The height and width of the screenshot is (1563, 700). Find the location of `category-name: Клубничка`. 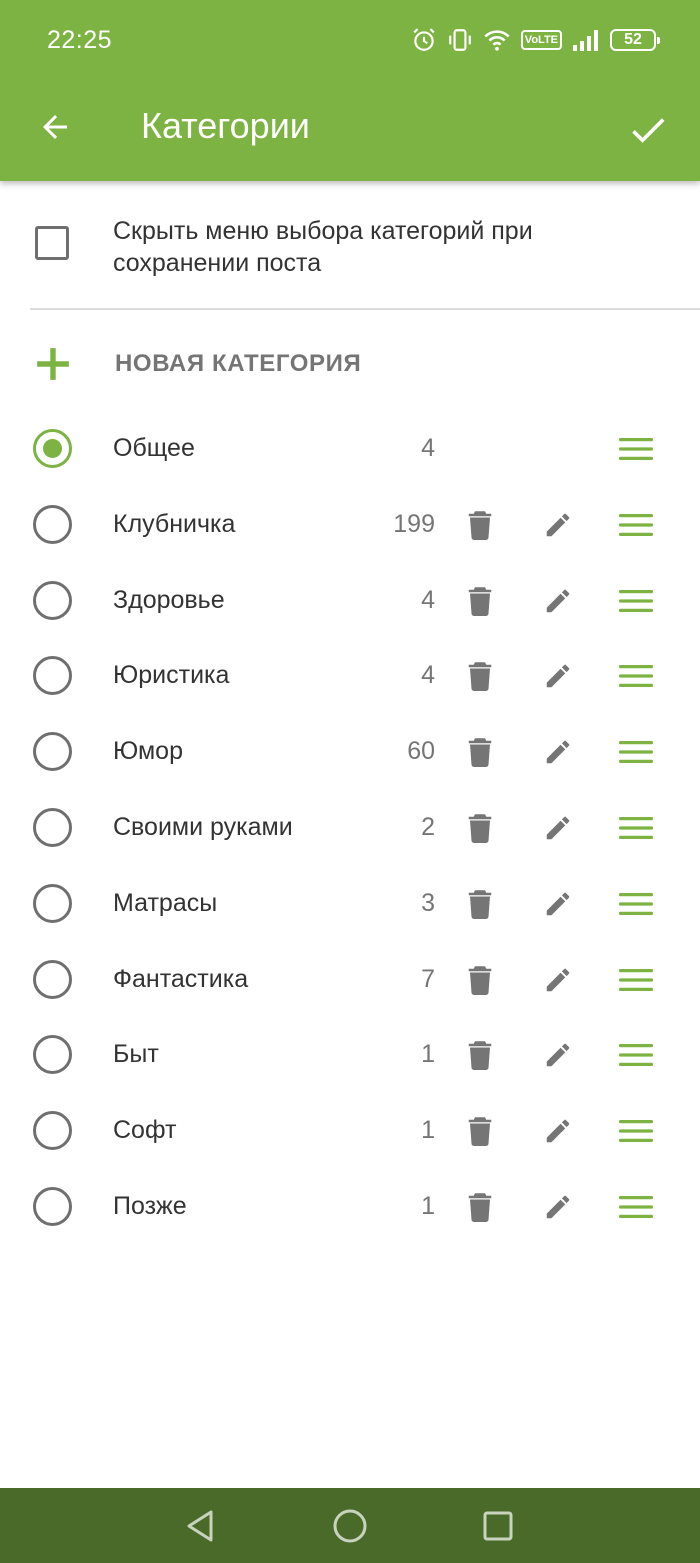

category-name: Клубничка is located at coordinates (174, 524).